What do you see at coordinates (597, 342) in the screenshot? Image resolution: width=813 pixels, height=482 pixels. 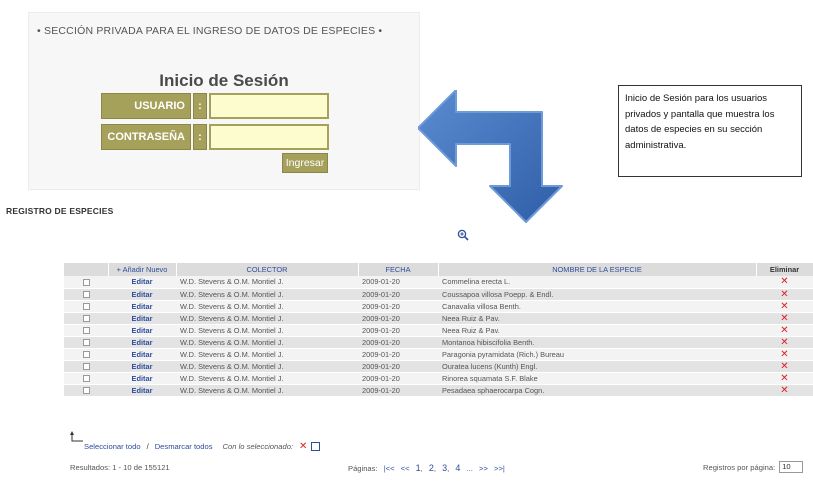 I see `species-cell: Montanoa hibiscifolia Benth.` at bounding box center [597, 342].